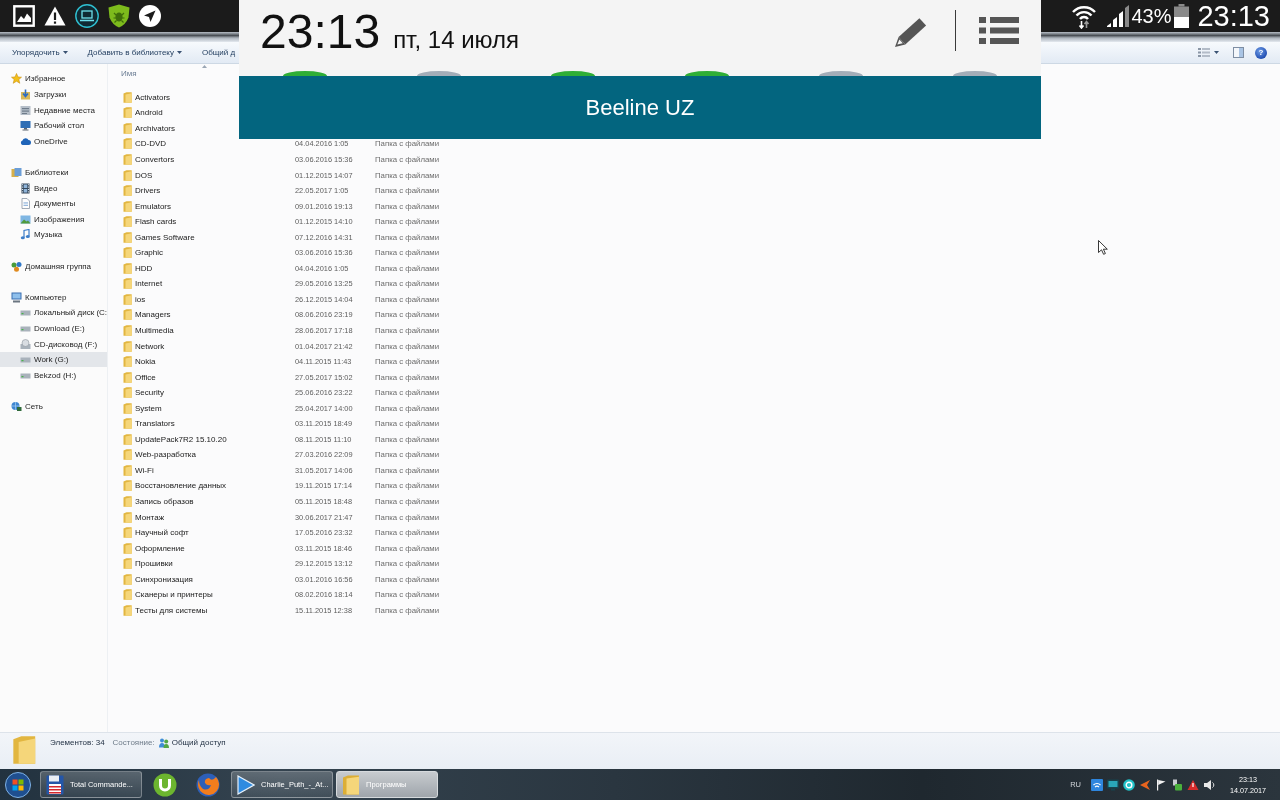 The height and width of the screenshot is (800, 1280). Describe the element at coordinates (53, 297) in the screenshot. I see `sidebar-item: Компьютер` at that location.